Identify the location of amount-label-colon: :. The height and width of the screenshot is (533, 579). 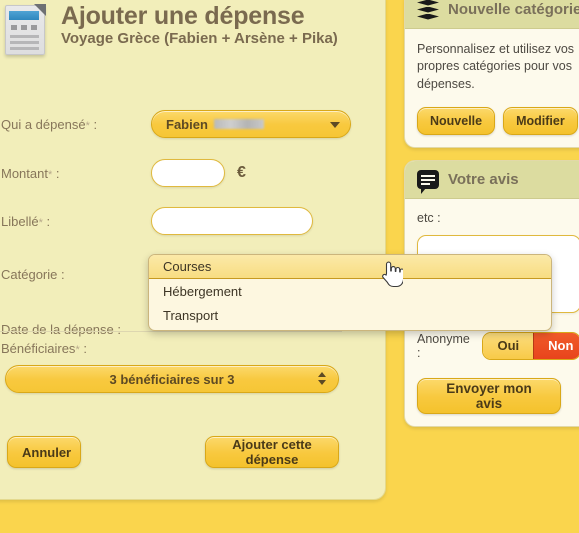
(57, 173).